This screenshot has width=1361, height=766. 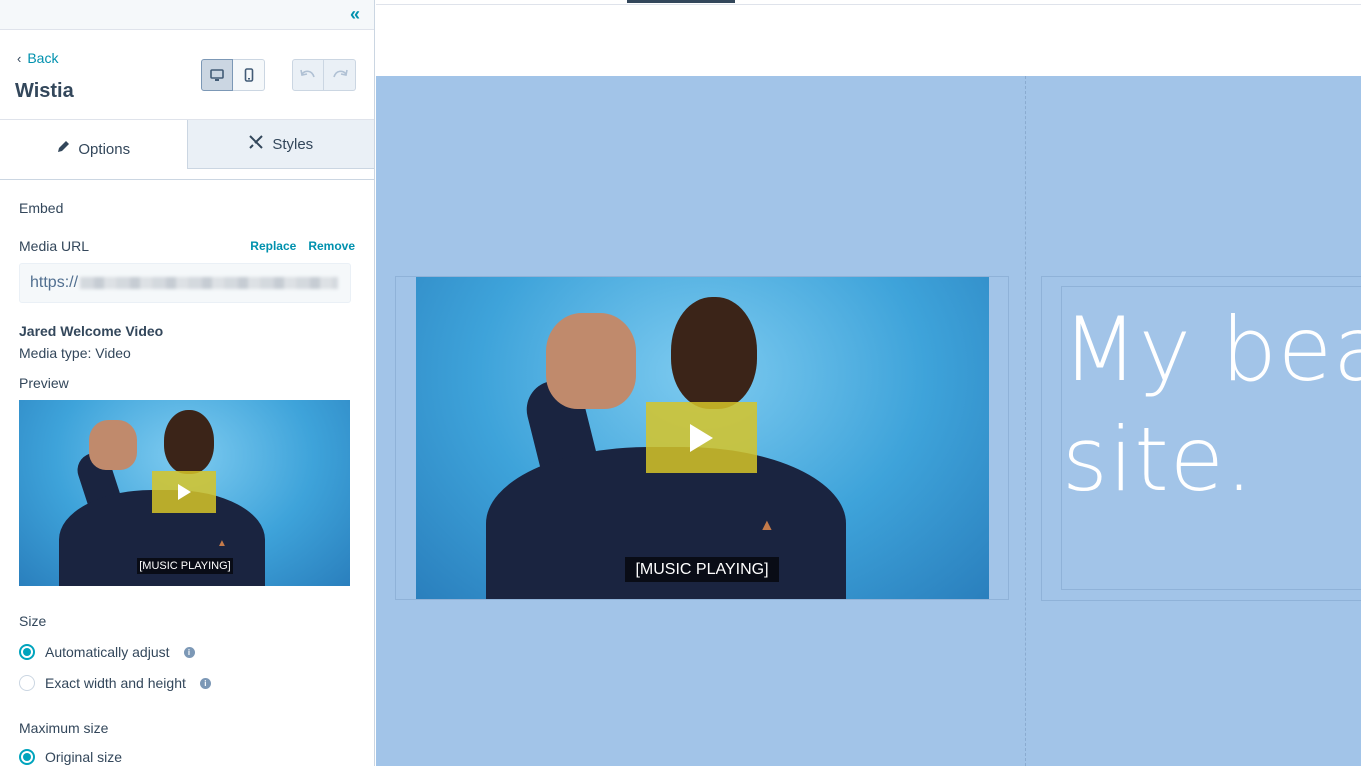 What do you see at coordinates (115, 683) in the screenshot?
I see `size-option-exact-label: Exact width and height` at bounding box center [115, 683].